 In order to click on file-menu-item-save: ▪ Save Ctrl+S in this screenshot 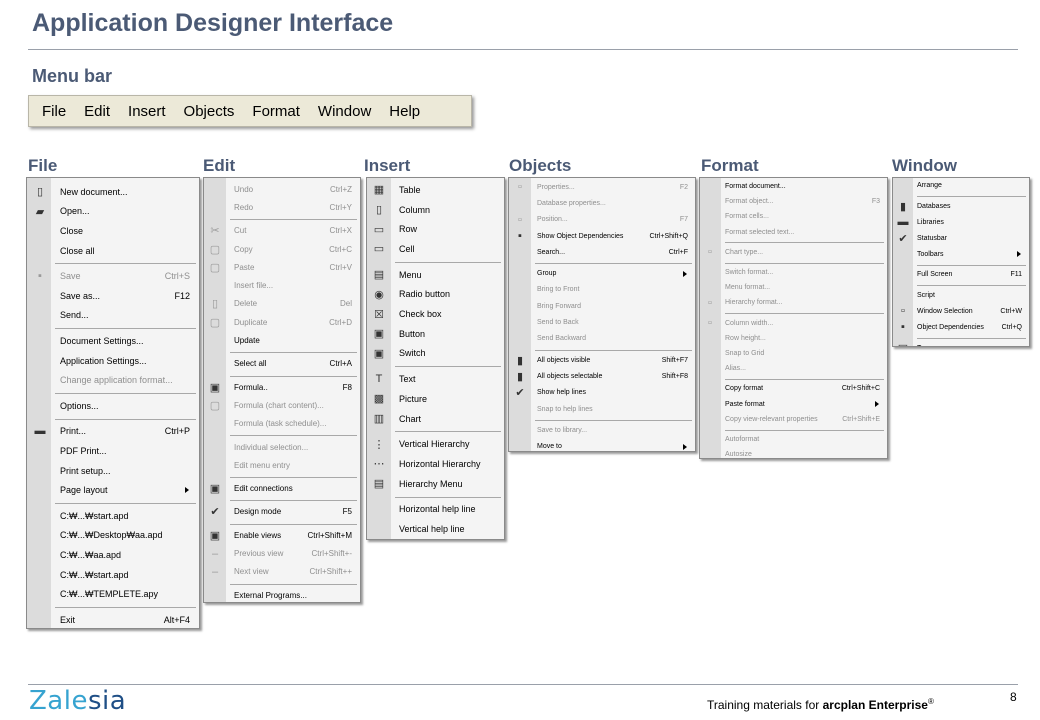, I will do `click(113, 276)`.